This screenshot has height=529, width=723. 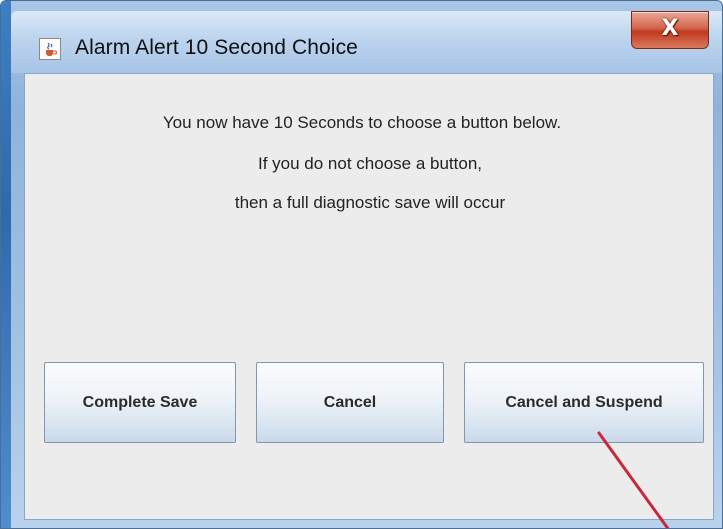 What do you see at coordinates (6, 264) in the screenshot?
I see `desktop-background-strip` at bounding box center [6, 264].